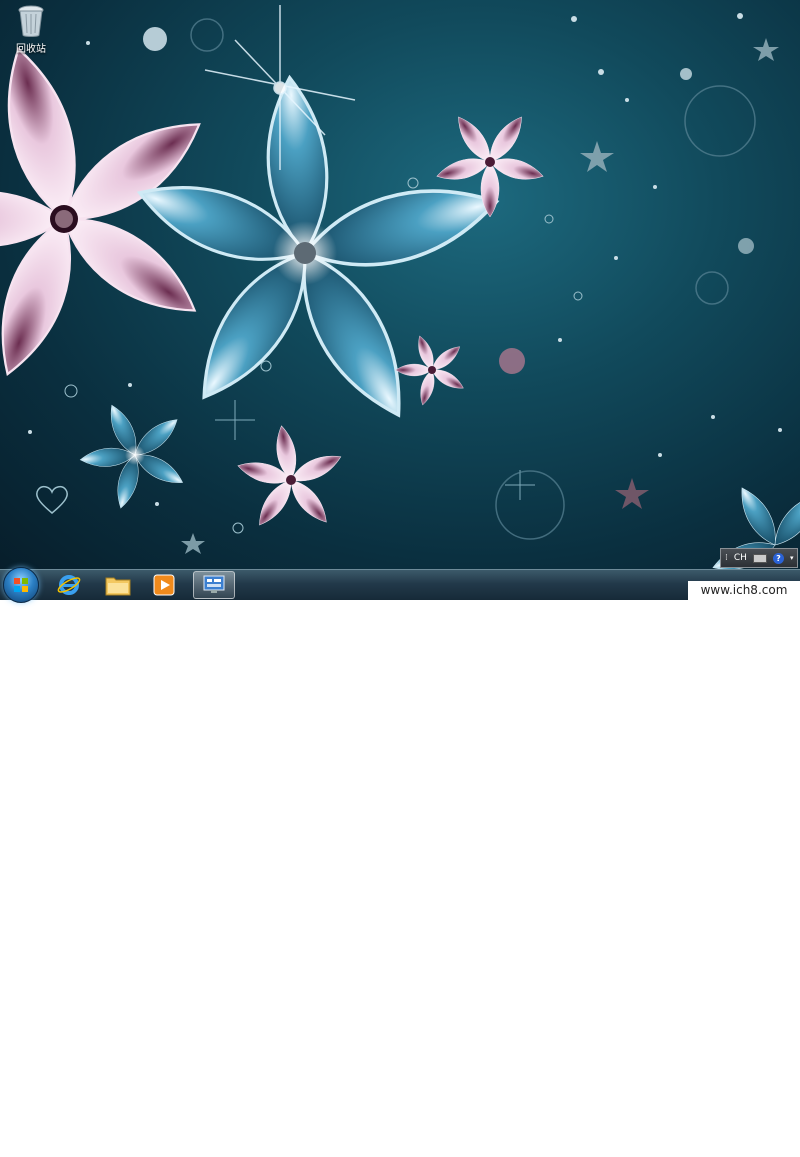 This screenshot has width=800, height=1157. I want to click on keyboard-icon, so click(759, 558).